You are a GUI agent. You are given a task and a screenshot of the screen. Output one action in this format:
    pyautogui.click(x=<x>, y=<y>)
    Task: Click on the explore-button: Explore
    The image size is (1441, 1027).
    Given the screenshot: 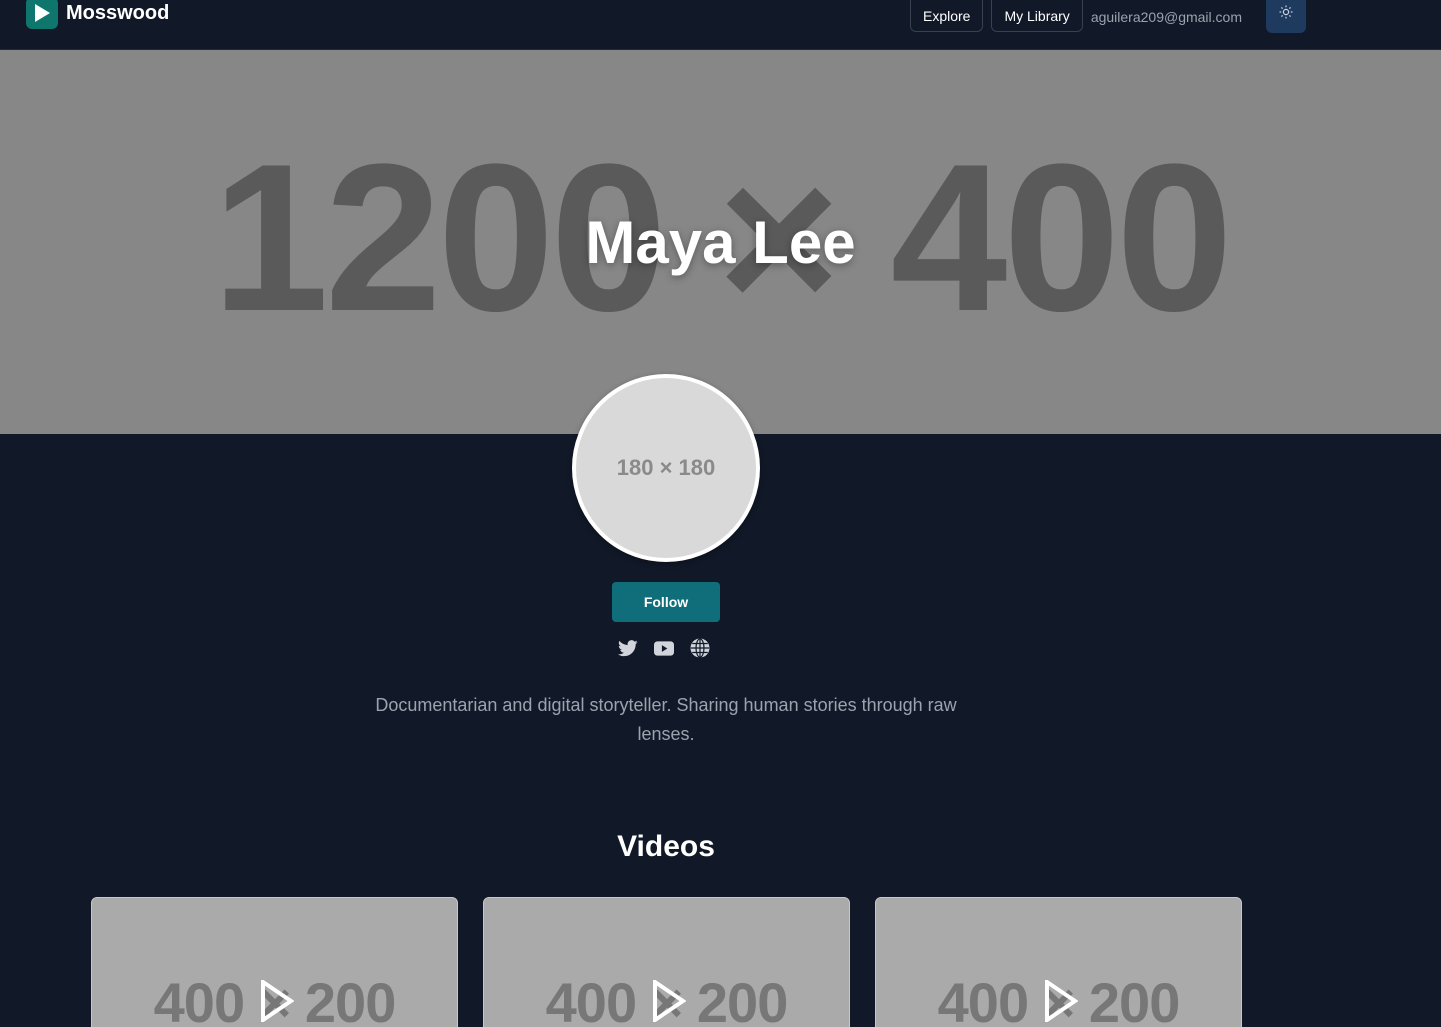 What is the action you would take?
    pyautogui.click(x=946, y=16)
    